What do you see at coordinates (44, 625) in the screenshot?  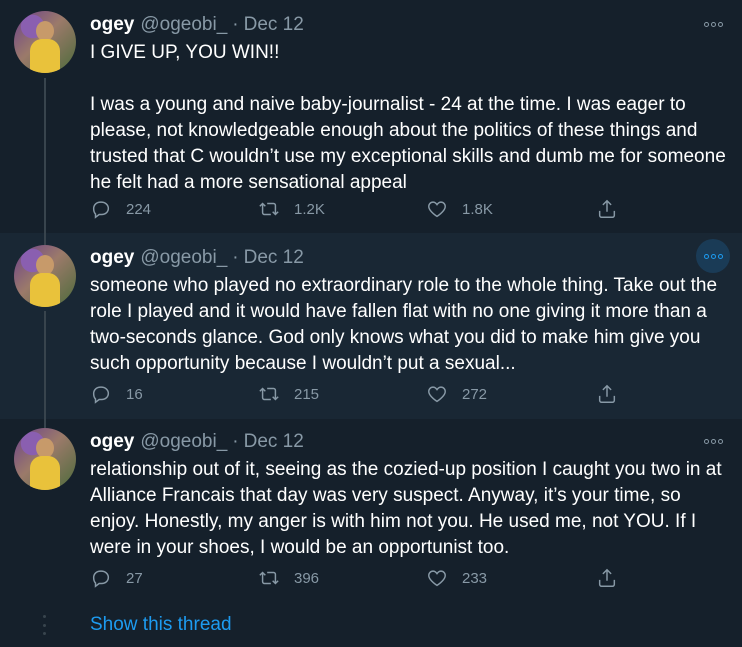 I see `thread-dots` at bounding box center [44, 625].